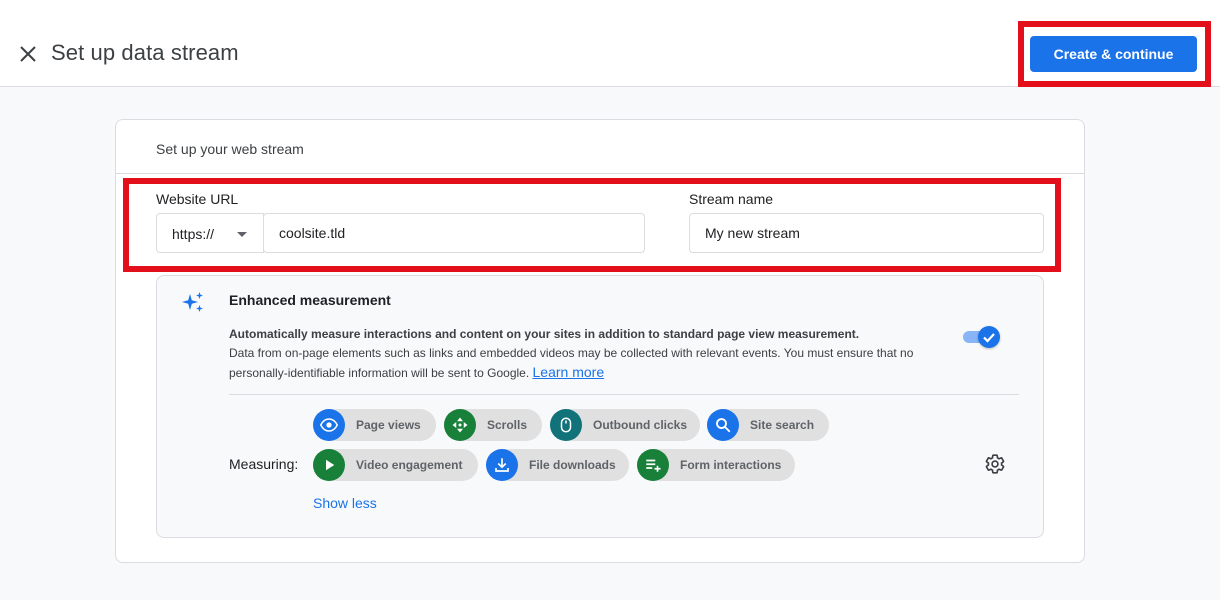 Image resolution: width=1220 pixels, height=600 pixels. Describe the element at coordinates (192, 302) in the screenshot. I see `sparkle-icon` at that location.